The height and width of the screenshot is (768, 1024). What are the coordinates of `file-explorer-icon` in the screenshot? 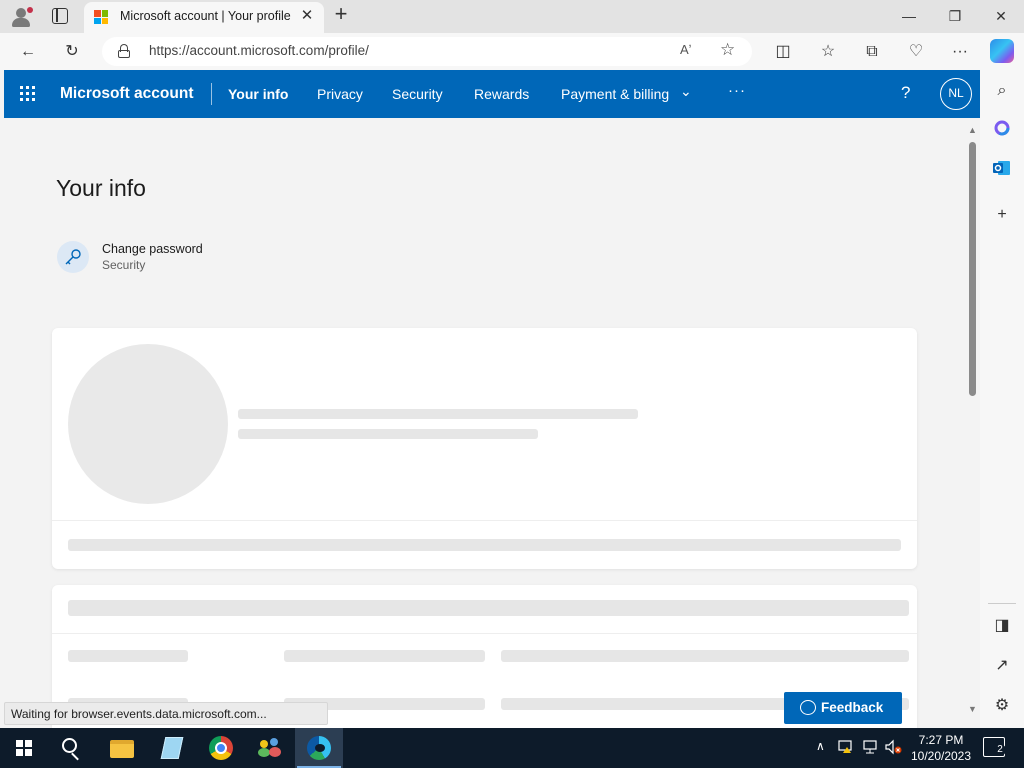 It's located at (122, 748).